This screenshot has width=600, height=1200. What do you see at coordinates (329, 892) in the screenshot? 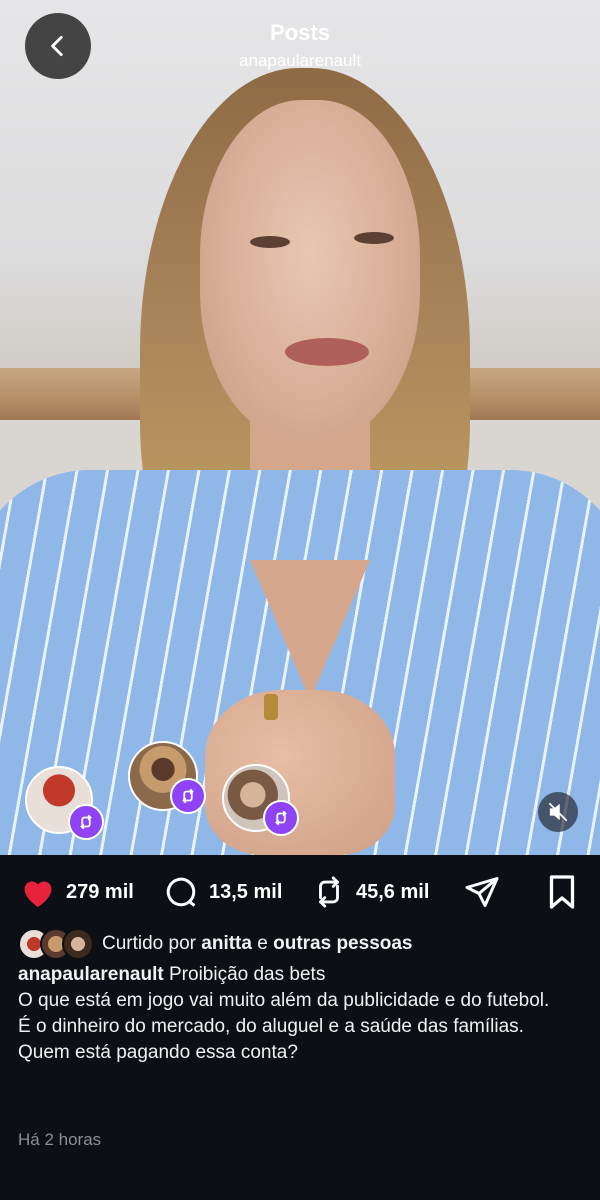
I see `repost-icon` at bounding box center [329, 892].